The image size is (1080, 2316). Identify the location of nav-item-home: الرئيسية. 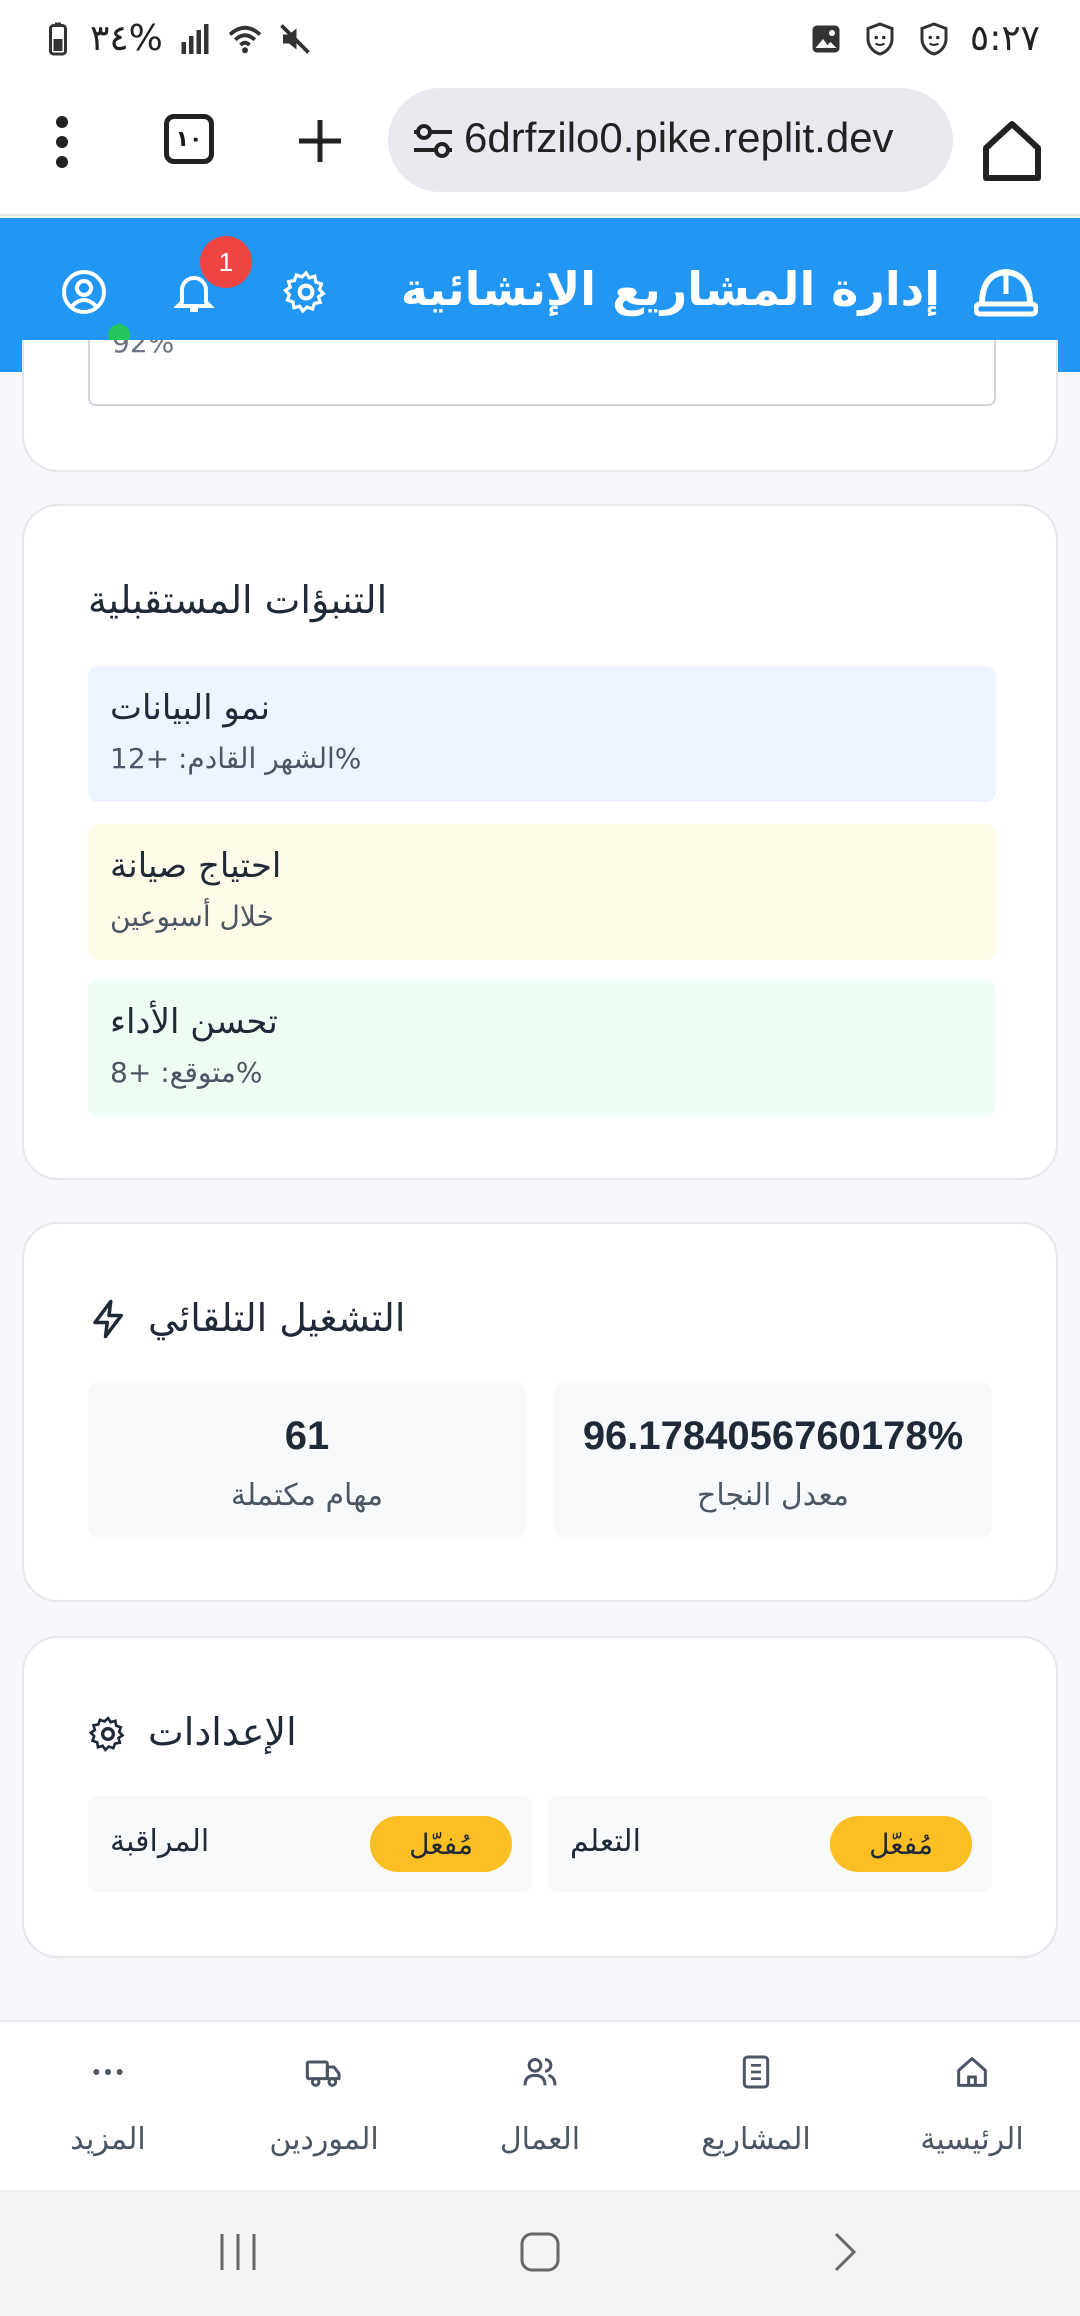
(972, 2107).